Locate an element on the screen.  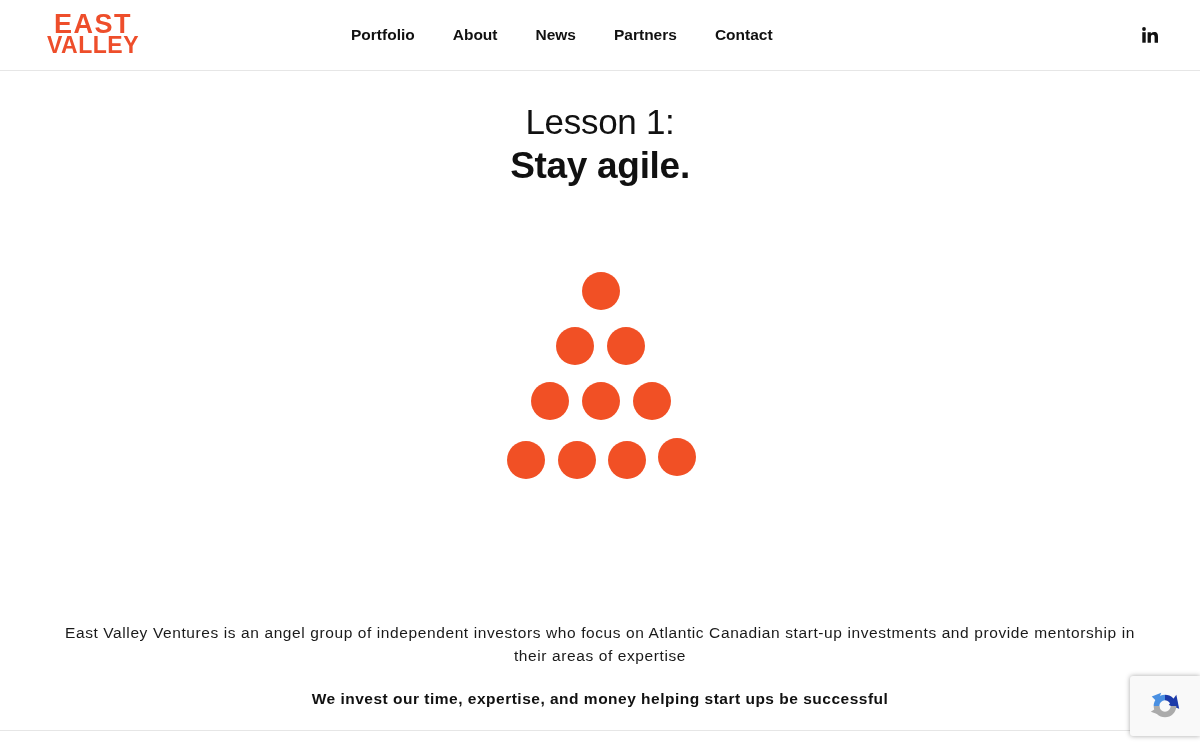
lesson-heading: Lesson 1: is located at coordinates (600, 122).